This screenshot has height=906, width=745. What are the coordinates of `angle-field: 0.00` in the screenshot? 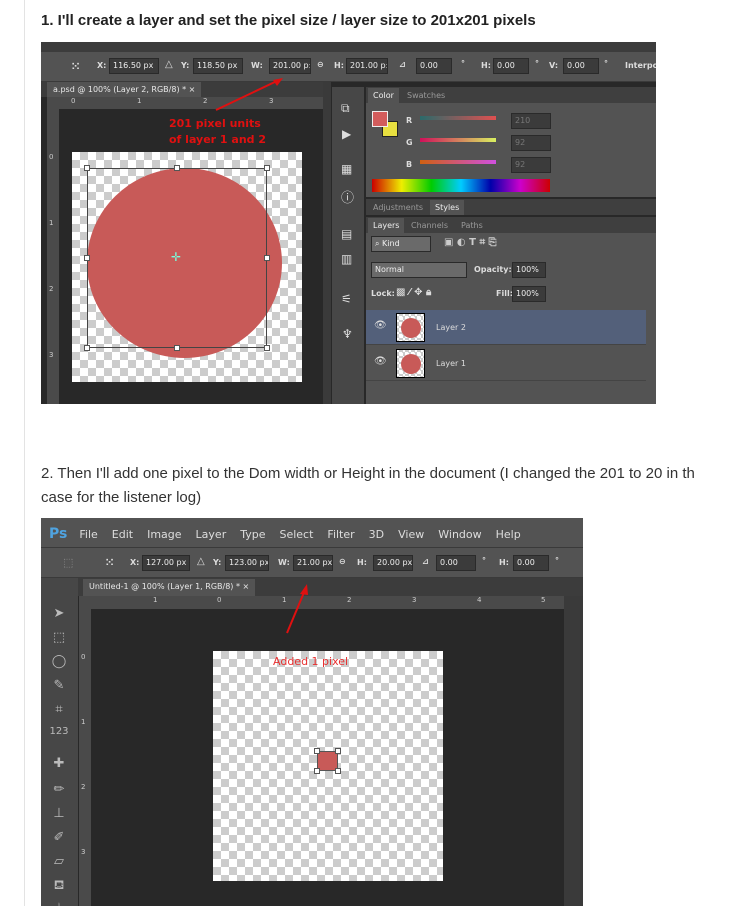 It's located at (434, 66).